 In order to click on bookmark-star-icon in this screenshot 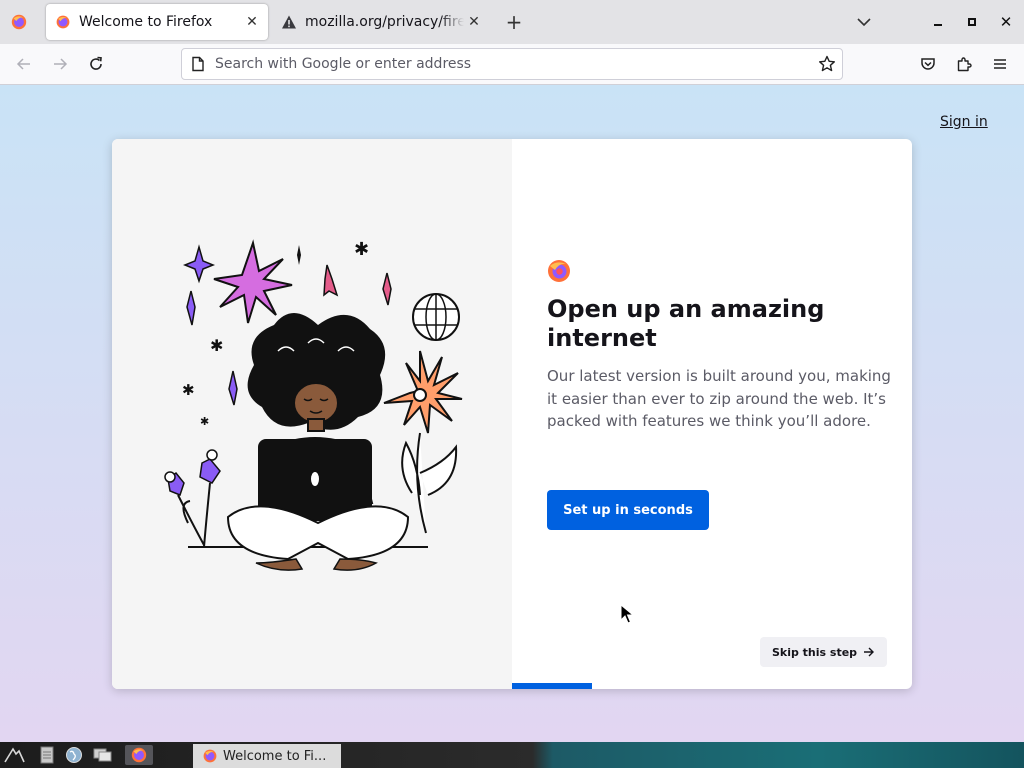, I will do `click(827, 64)`.